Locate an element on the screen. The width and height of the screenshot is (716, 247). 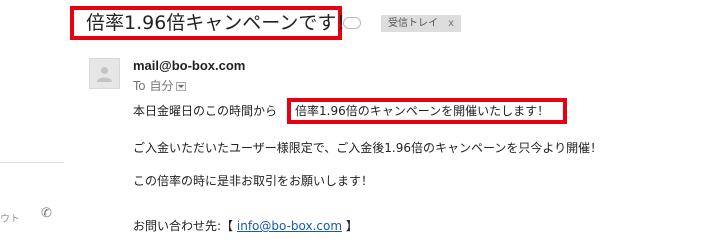
inbox-label-chip: 受信トレイ x is located at coordinates (421, 23).